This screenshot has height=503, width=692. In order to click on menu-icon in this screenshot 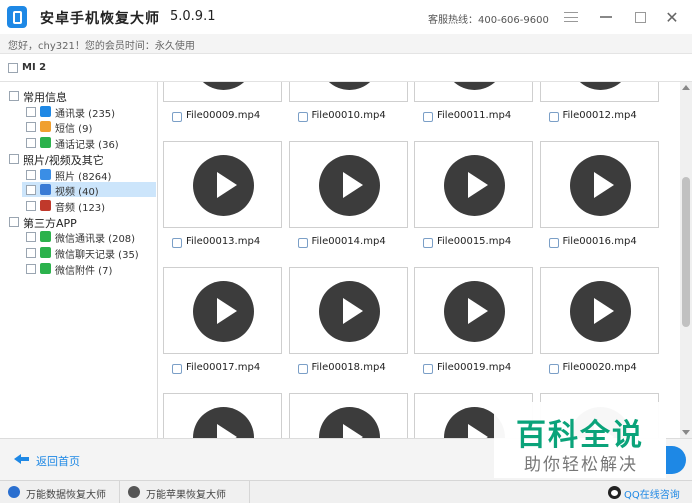, I will do `click(571, 17)`.